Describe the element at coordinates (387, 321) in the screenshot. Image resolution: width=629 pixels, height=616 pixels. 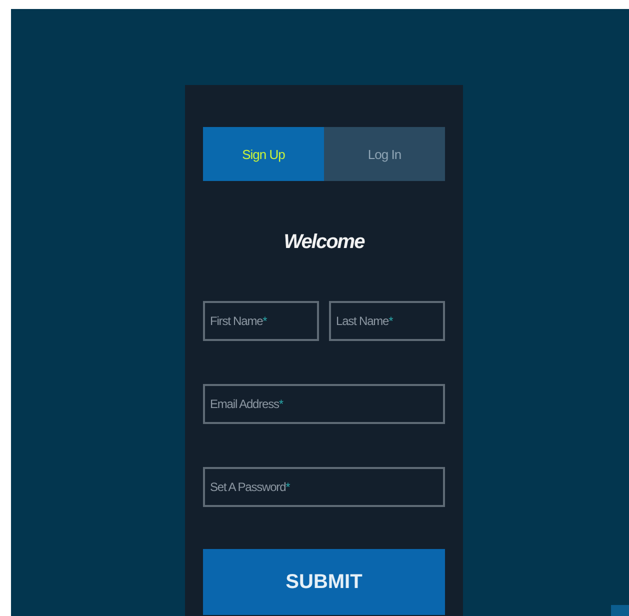
I see `input-field: Last Name*` at that location.